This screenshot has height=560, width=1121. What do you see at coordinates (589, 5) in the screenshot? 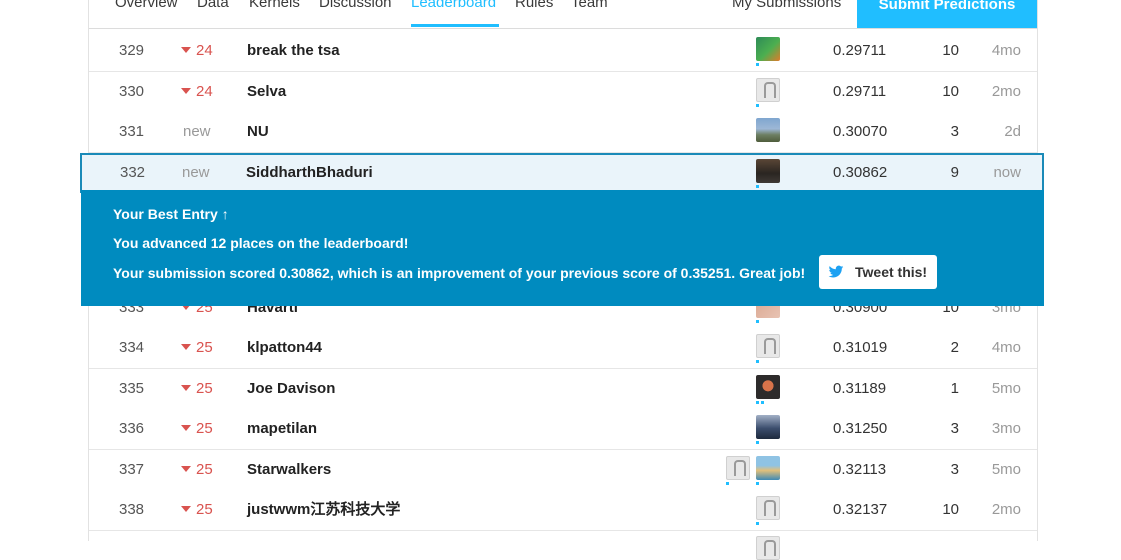
I see `tab-team: Team` at bounding box center [589, 5].